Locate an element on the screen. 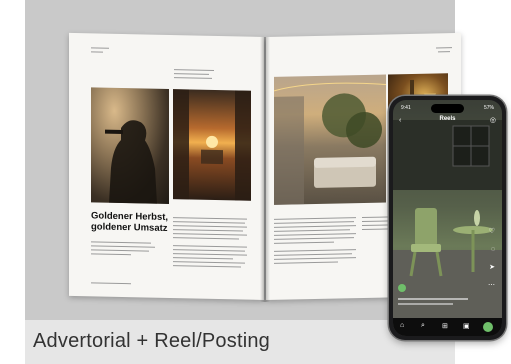  heart-icon: ♡ is located at coordinates (492, 231).